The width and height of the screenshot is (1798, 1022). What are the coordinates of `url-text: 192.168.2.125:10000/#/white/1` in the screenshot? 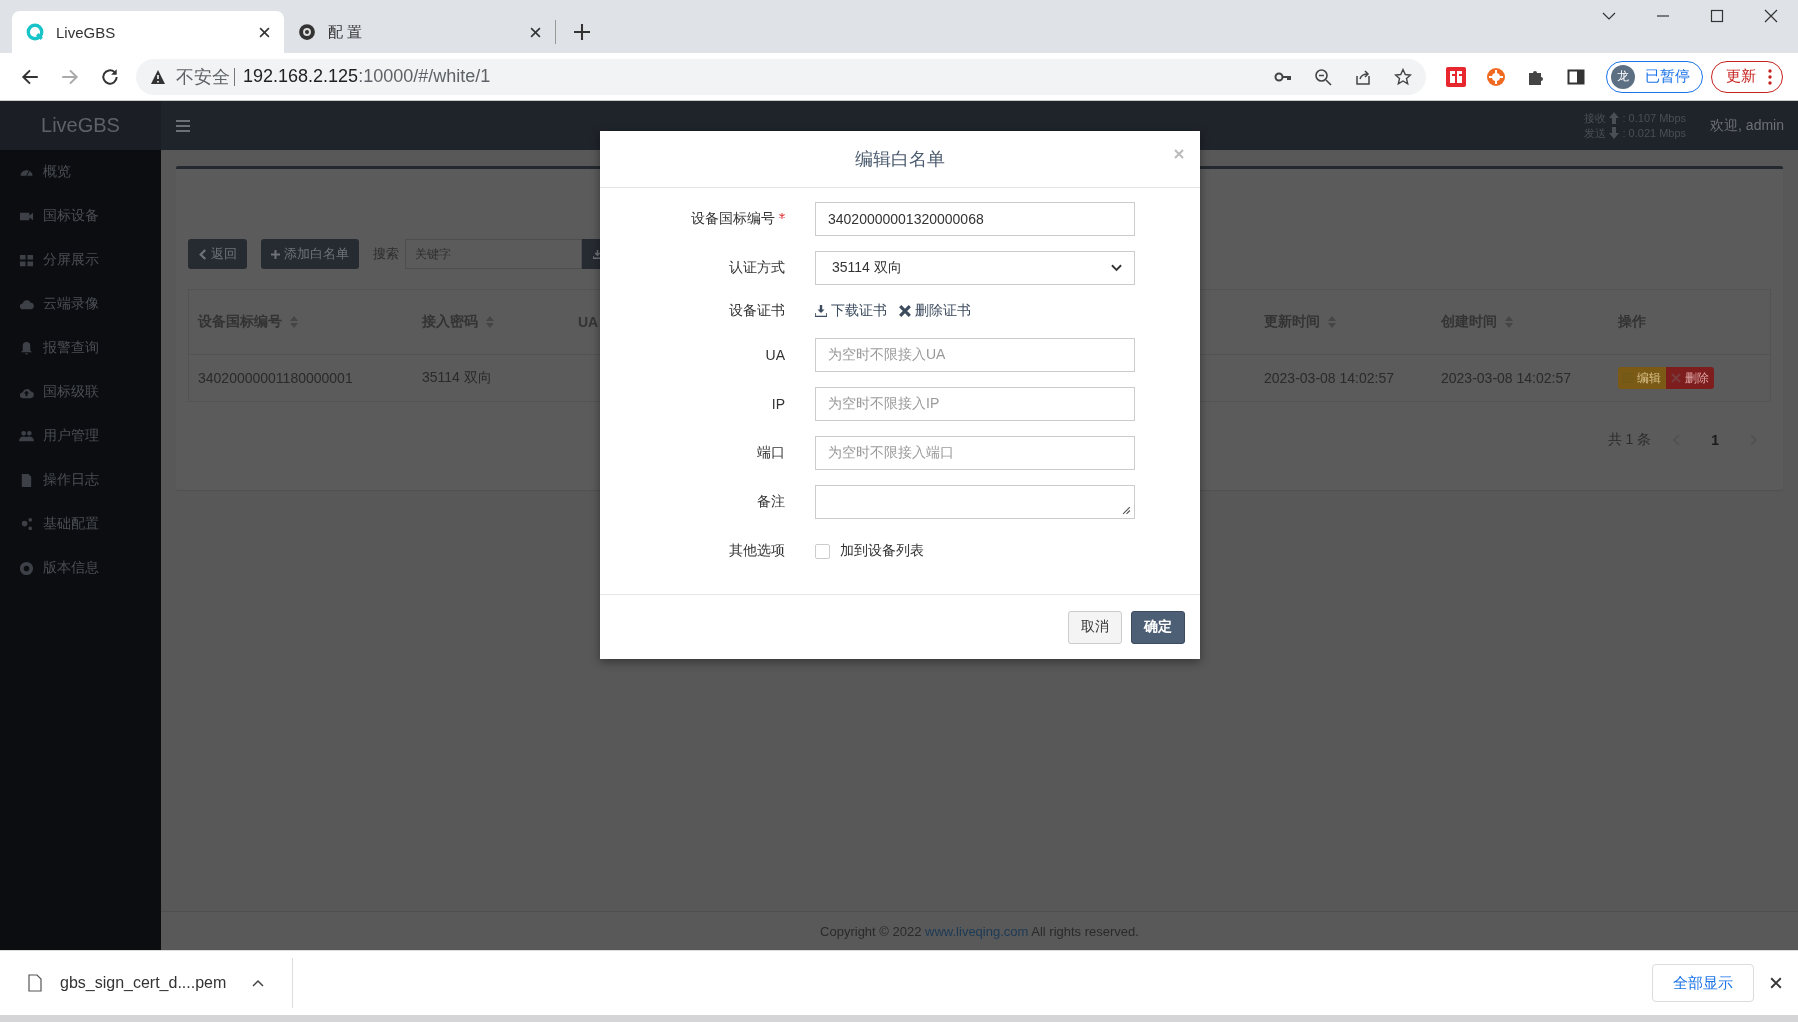 It's located at (367, 76).